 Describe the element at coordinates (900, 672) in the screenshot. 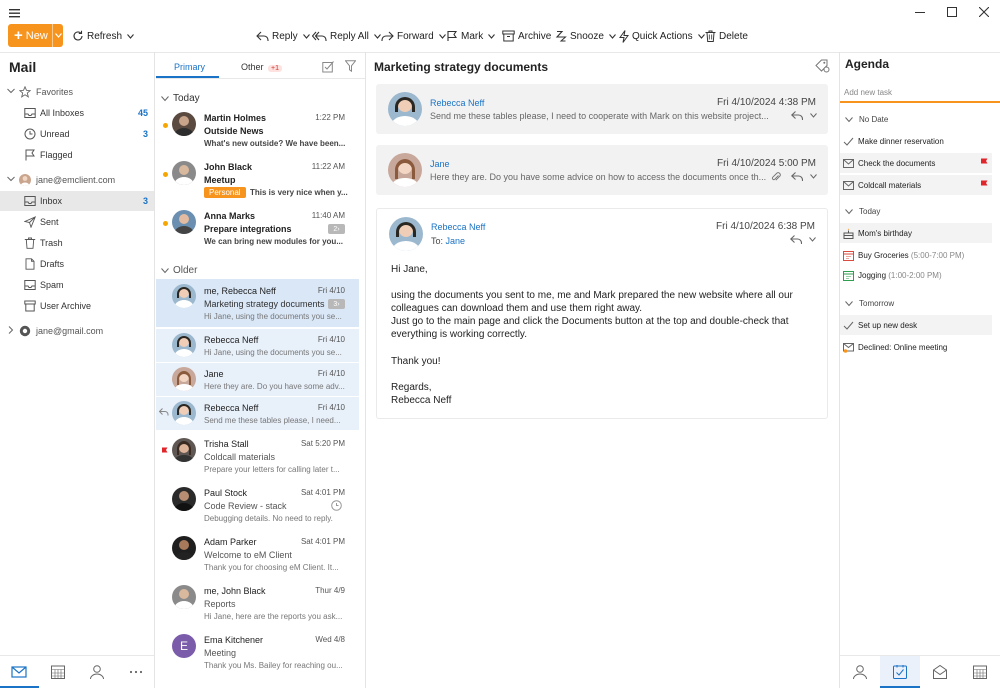

I see `tasks-icon` at that location.